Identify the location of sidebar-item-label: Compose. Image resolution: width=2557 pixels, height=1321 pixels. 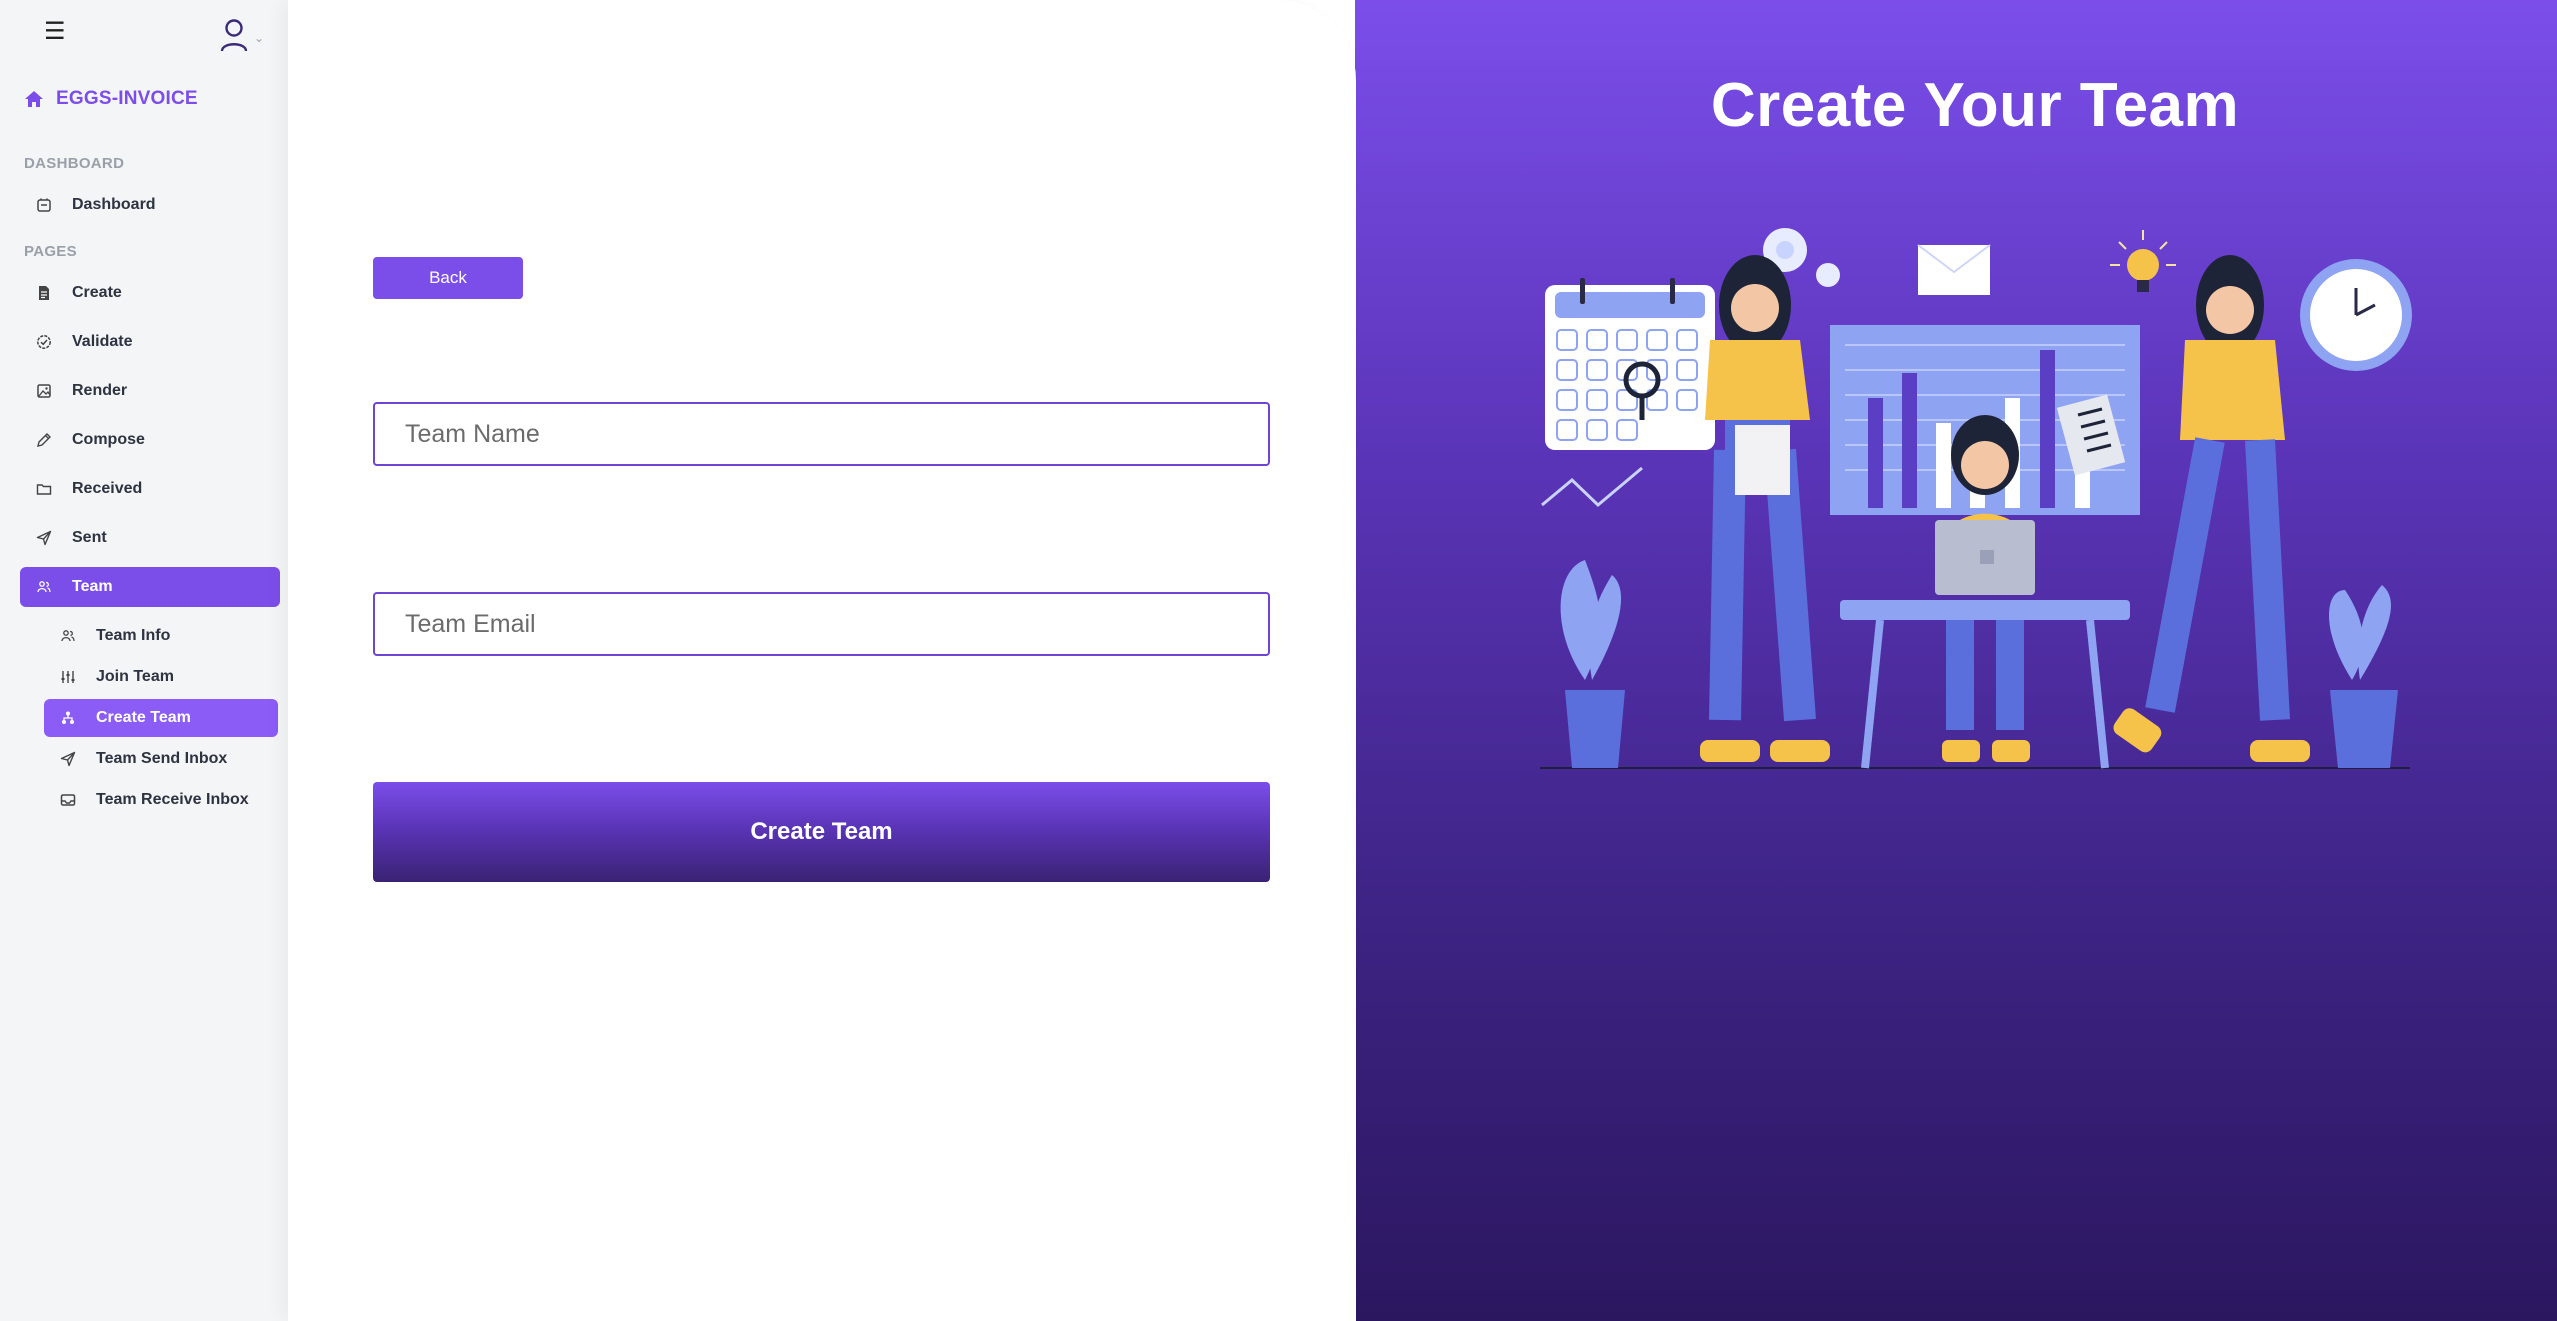
(108, 439).